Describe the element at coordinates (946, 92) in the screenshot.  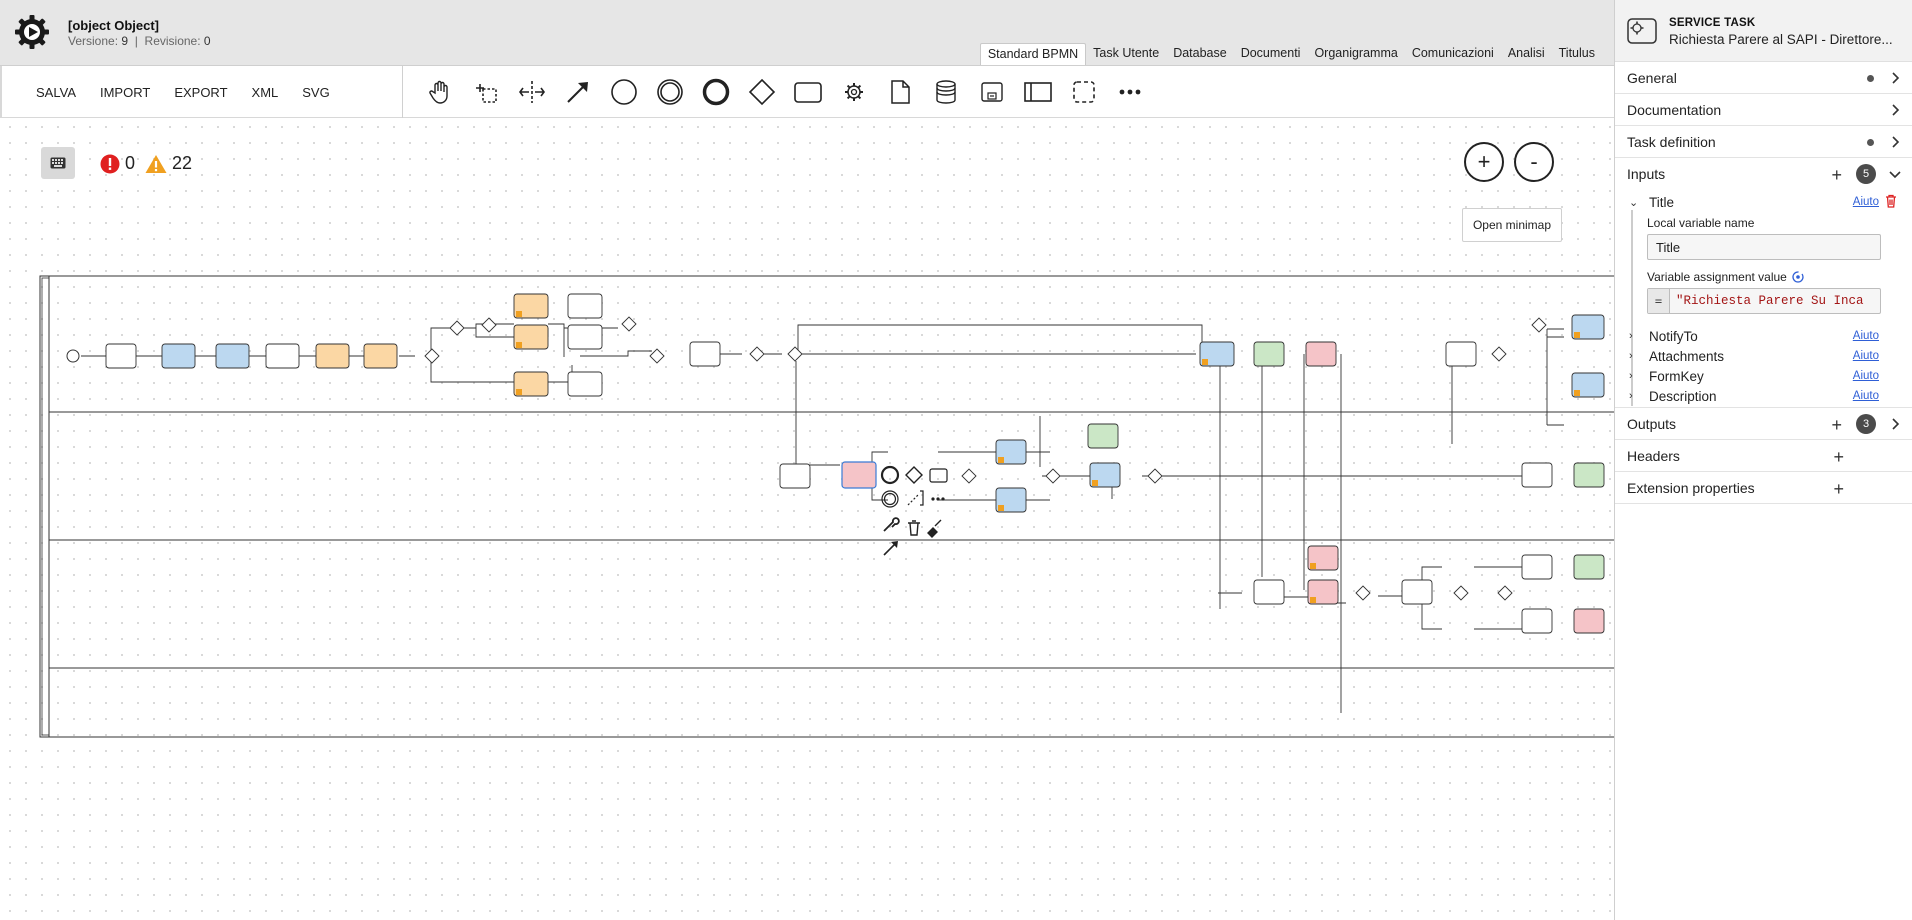
I see `data-store-icon` at that location.